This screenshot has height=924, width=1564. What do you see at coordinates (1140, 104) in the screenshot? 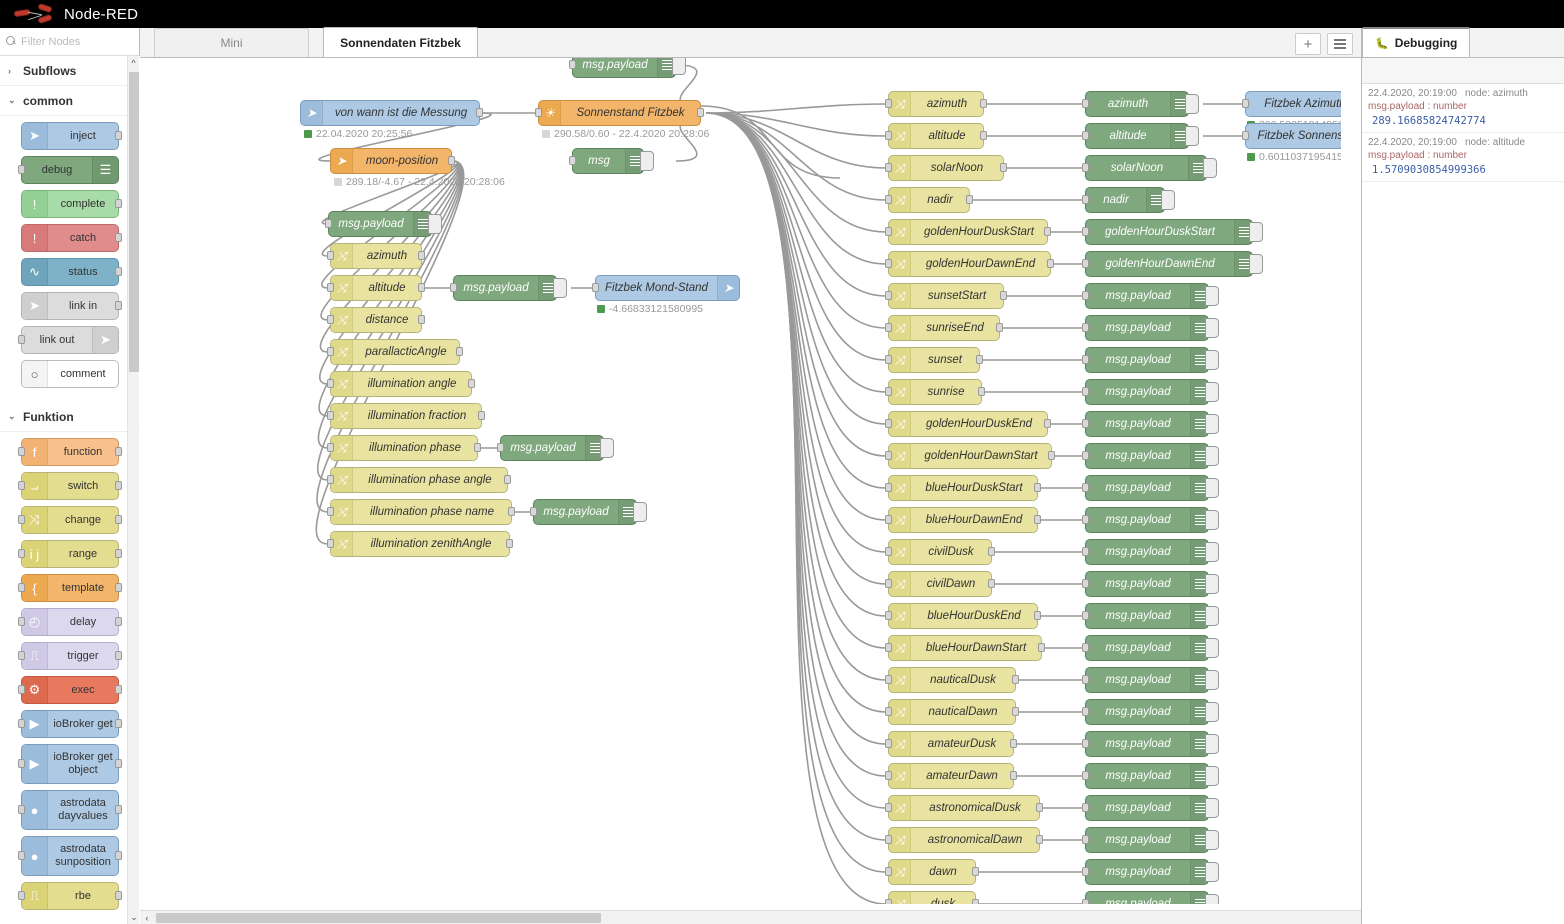
I see `flow-node-sun-debug-0: azimuth` at bounding box center [1140, 104].